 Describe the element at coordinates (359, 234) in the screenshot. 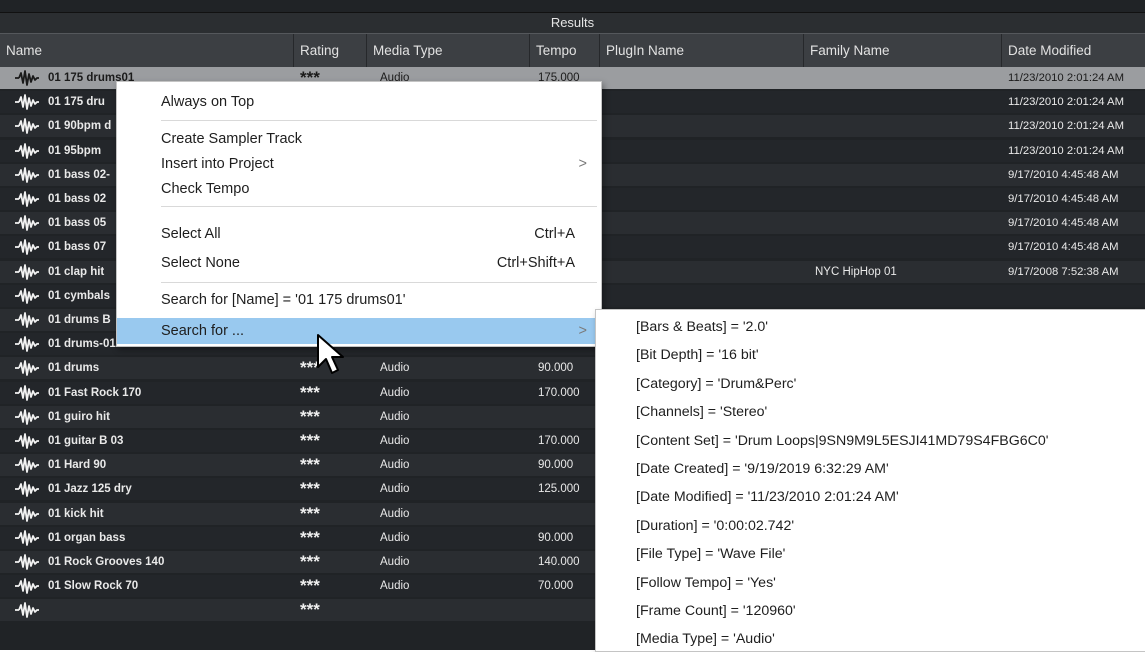

I see `menu-item-select-all: Select All Ctrl+A` at that location.